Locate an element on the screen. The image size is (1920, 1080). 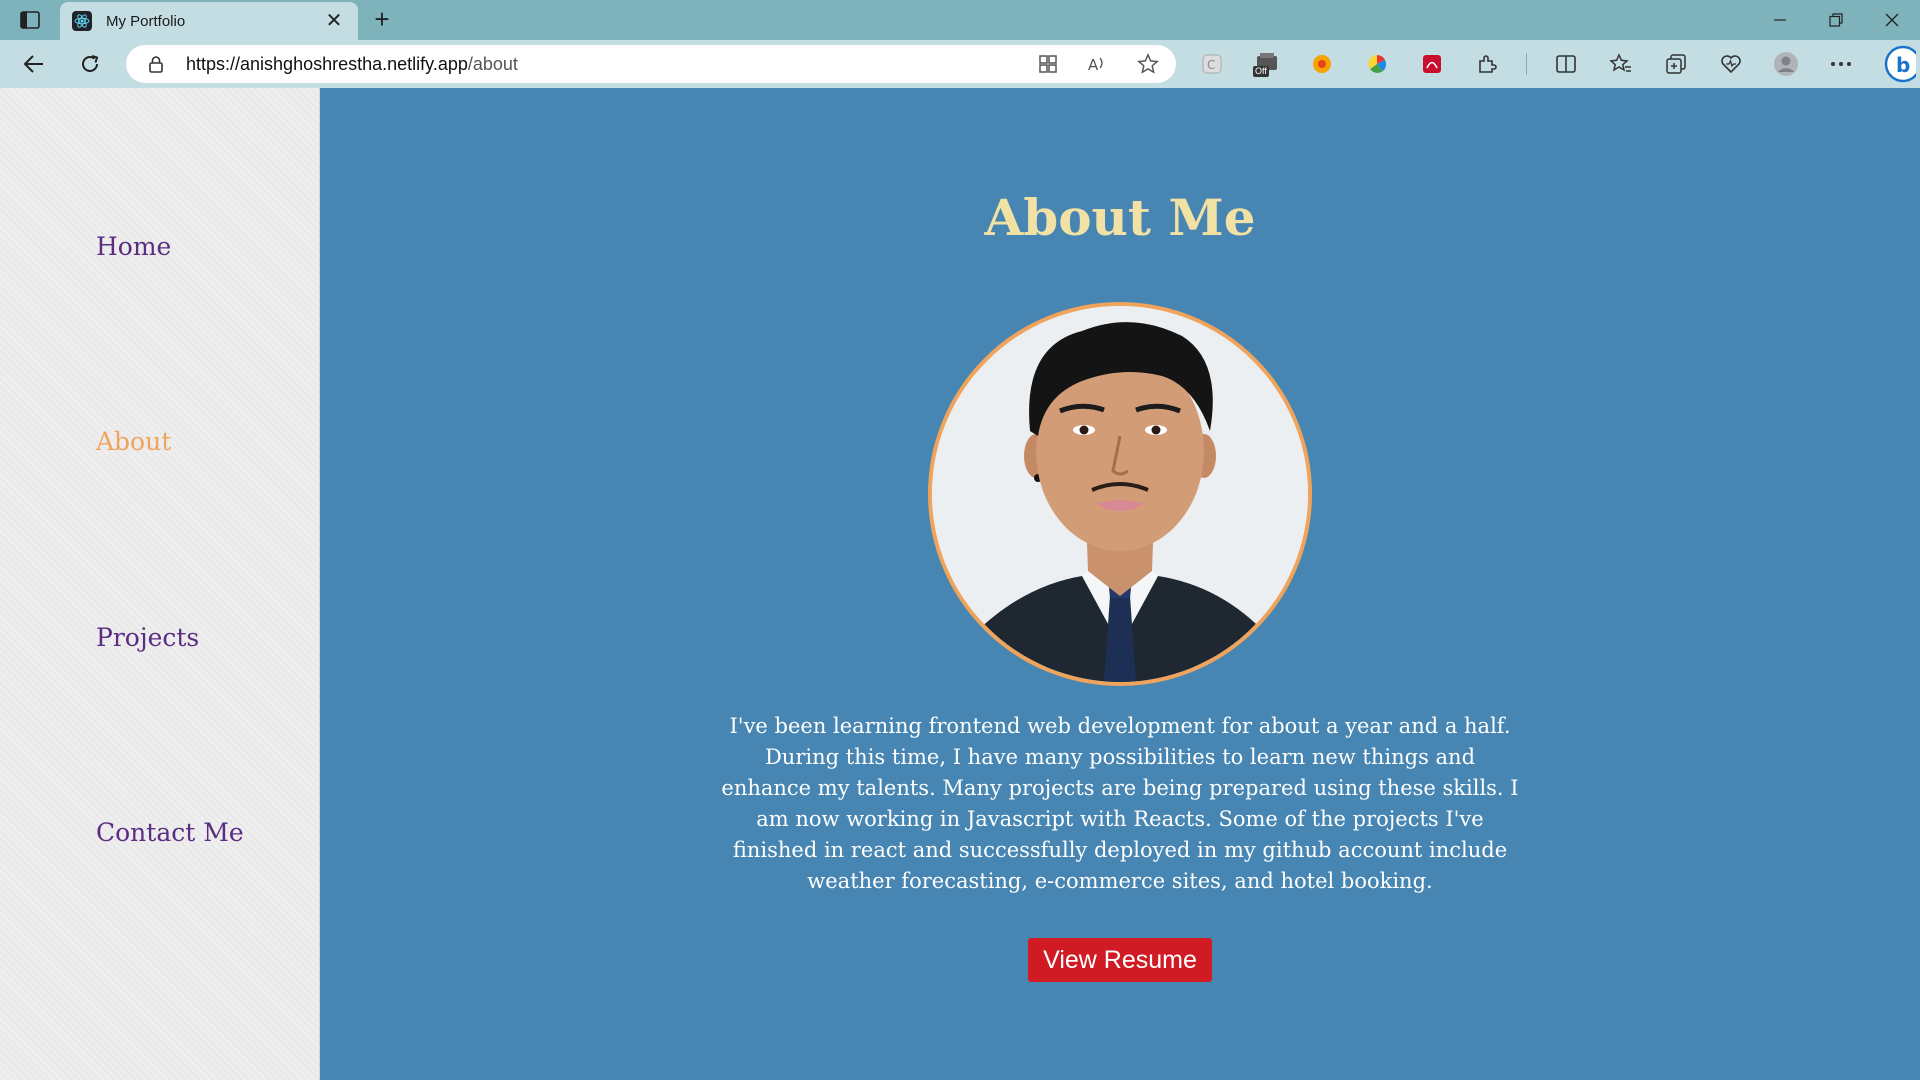
read-aloud-icon: A is located at coordinates (1098, 64).